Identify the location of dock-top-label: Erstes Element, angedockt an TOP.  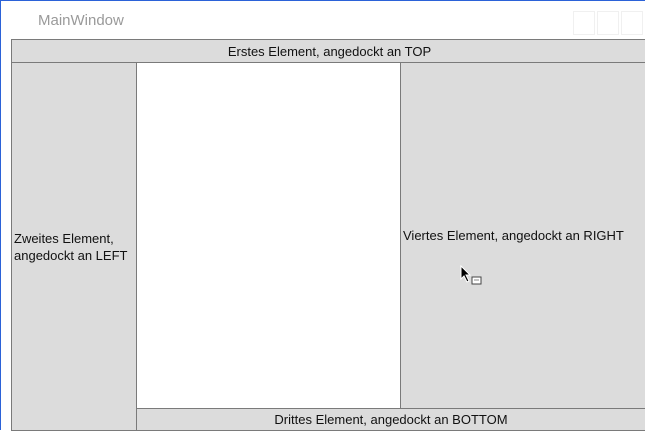
(329, 51).